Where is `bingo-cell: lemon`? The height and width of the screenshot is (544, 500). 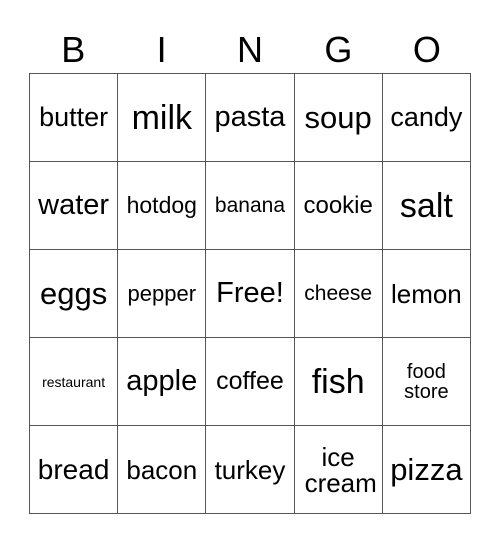
bingo-cell: lemon is located at coordinates (426, 293).